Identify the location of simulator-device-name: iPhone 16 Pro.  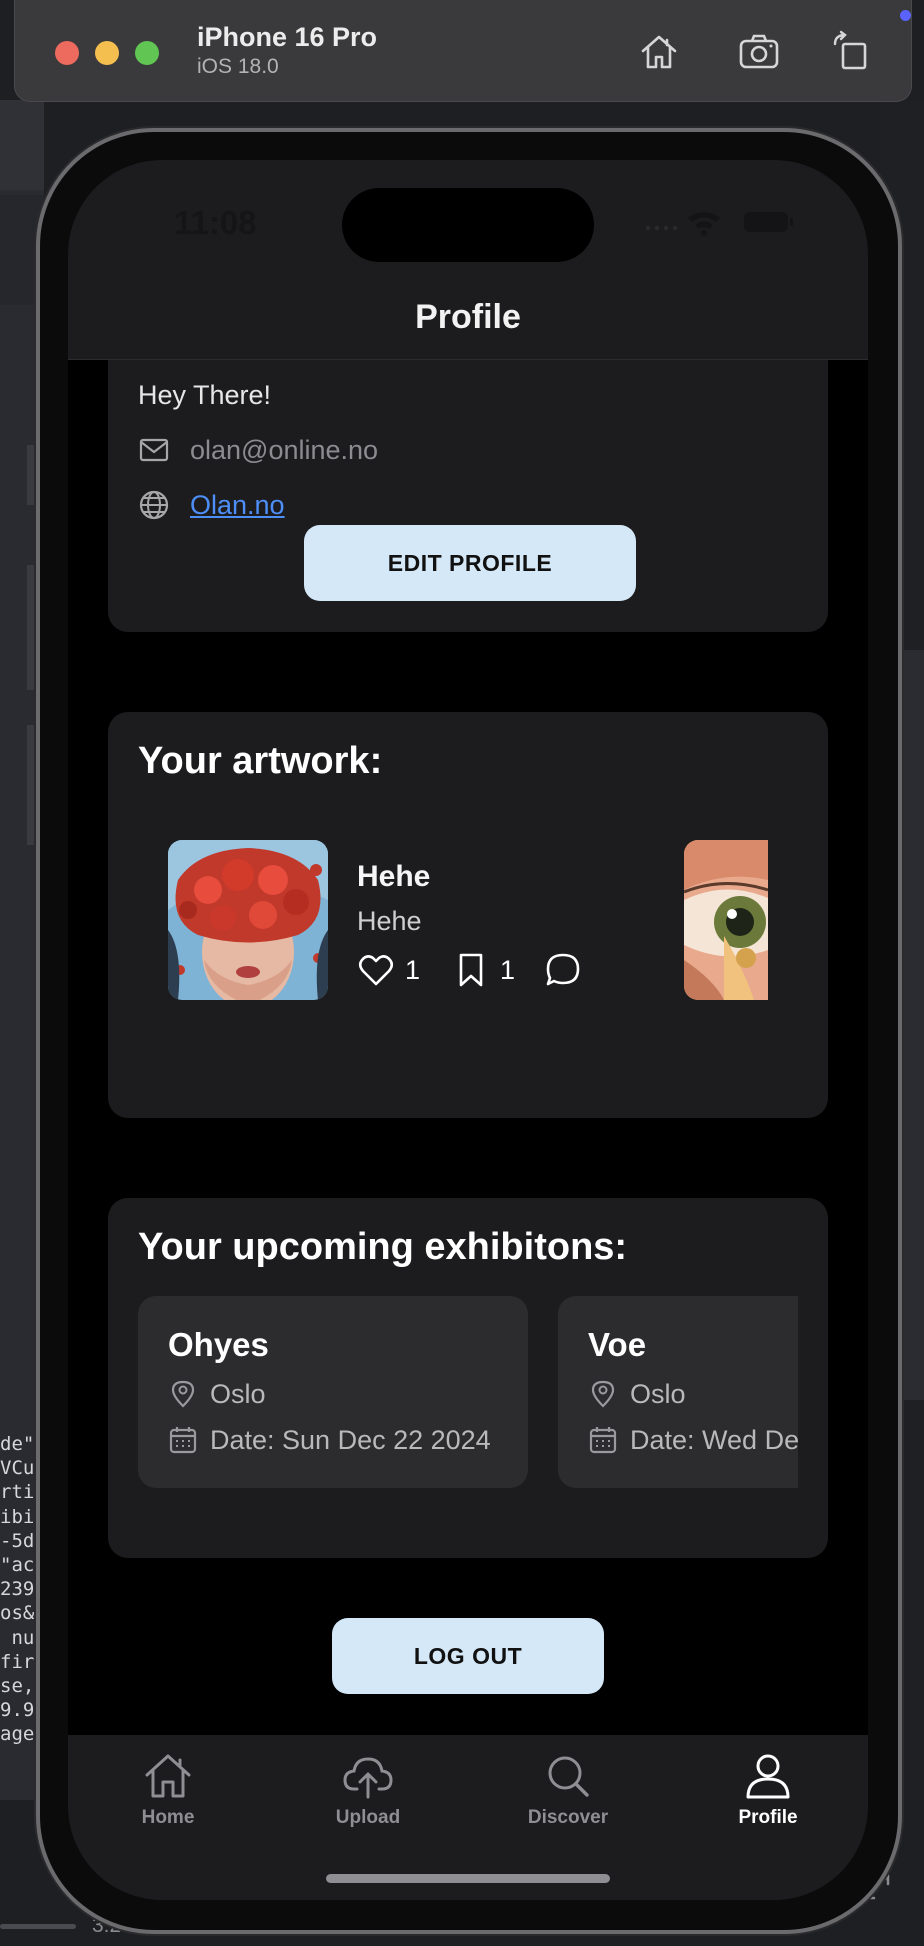
(287, 37).